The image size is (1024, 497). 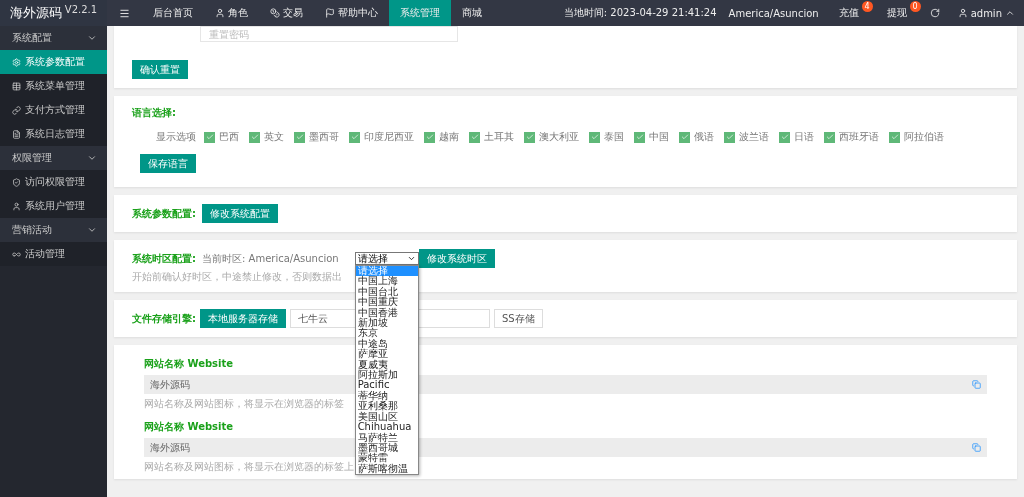 I want to click on dropdown-option: Chihuahua, so click(x=386, y=427).